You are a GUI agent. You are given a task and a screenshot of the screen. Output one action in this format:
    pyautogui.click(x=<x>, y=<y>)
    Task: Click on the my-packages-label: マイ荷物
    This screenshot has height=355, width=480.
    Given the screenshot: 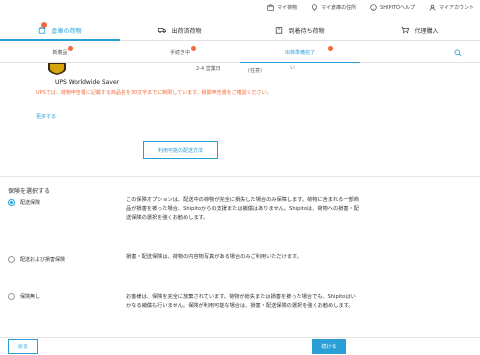 What is the action you would take?
    pyautogui.click(x=287, y=7)
    